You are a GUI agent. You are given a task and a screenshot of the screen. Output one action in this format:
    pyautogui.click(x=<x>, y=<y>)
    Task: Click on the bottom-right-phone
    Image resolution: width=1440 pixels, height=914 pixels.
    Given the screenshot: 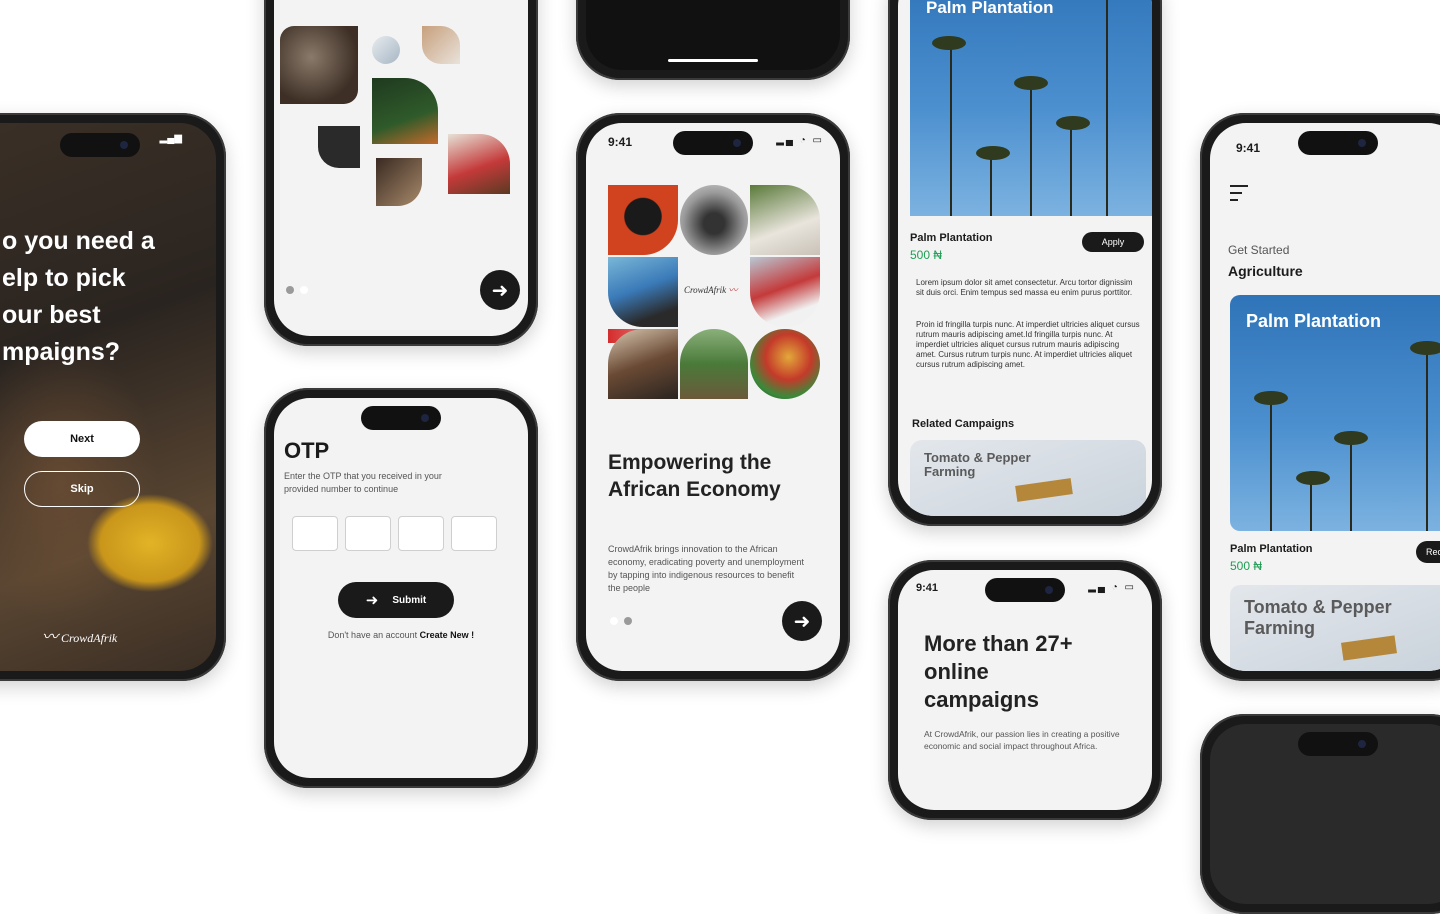 What is the action you would take?
    pyautogui.click(x=1320, y=814)
    